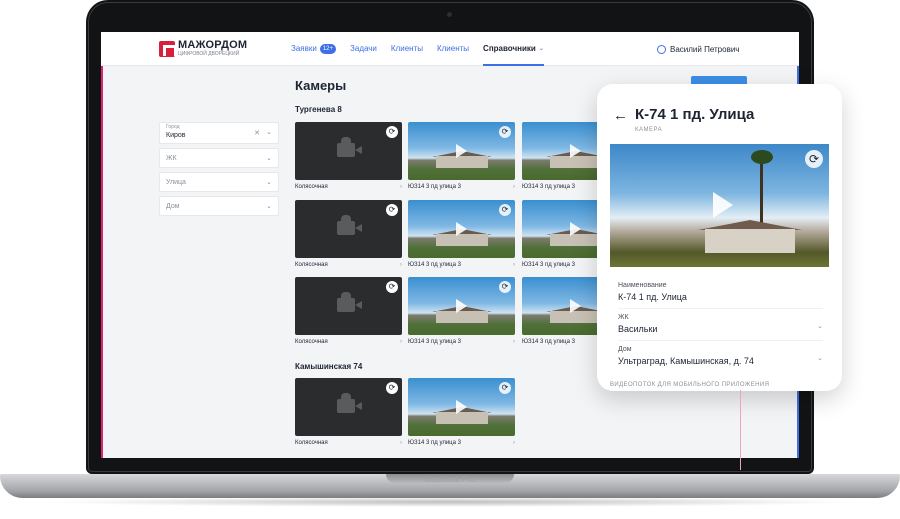  I want to click on video-stream-section-title: ВИДЕОПОТОК ДЛЯ МОБИЛЬНОГО ПРИЛОЖЕНИЯ, so click(690, 385).